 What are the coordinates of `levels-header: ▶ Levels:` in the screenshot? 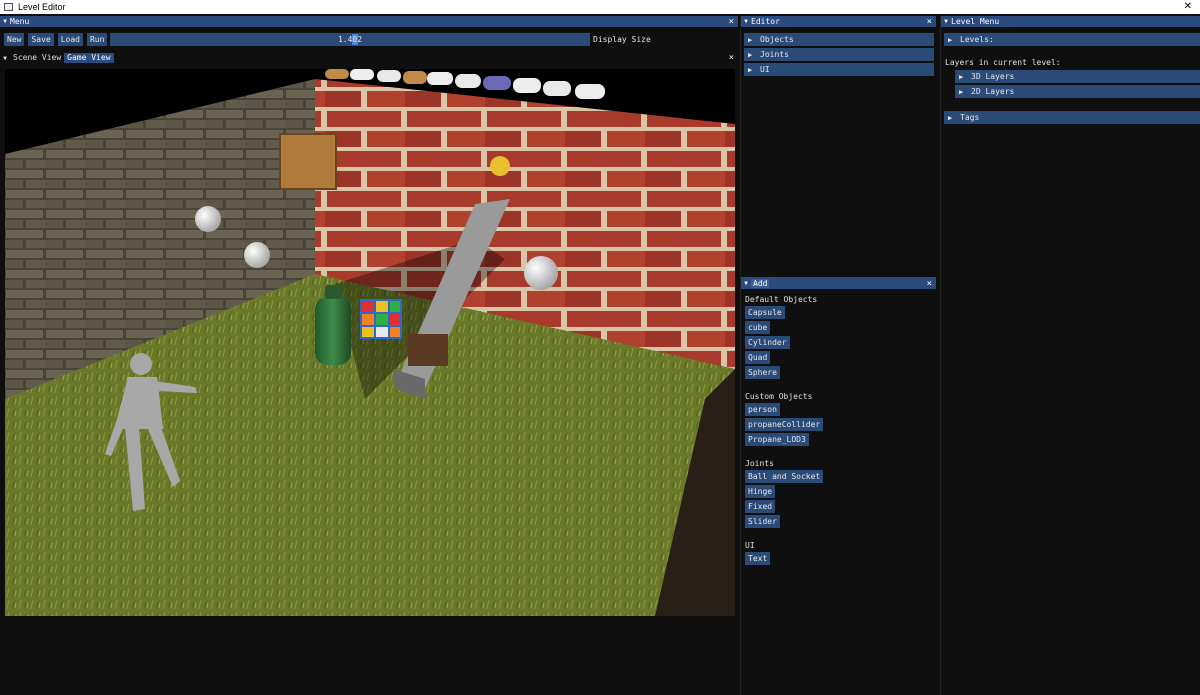 It's located at (1072, 39).